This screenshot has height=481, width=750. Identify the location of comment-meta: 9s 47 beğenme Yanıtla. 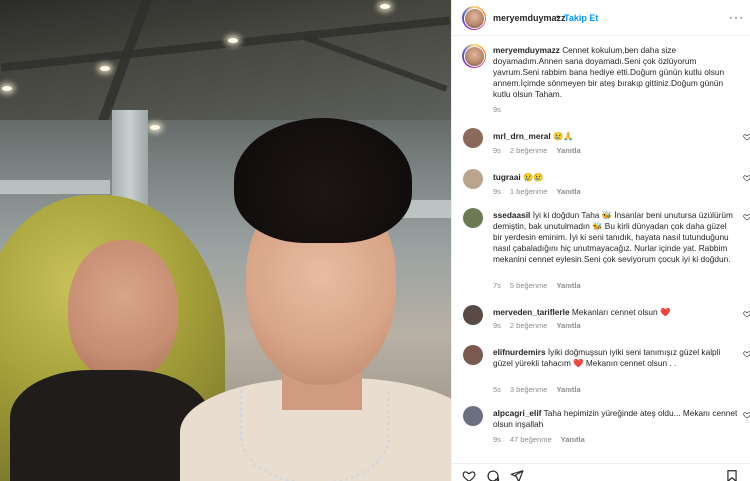
(543, 439).